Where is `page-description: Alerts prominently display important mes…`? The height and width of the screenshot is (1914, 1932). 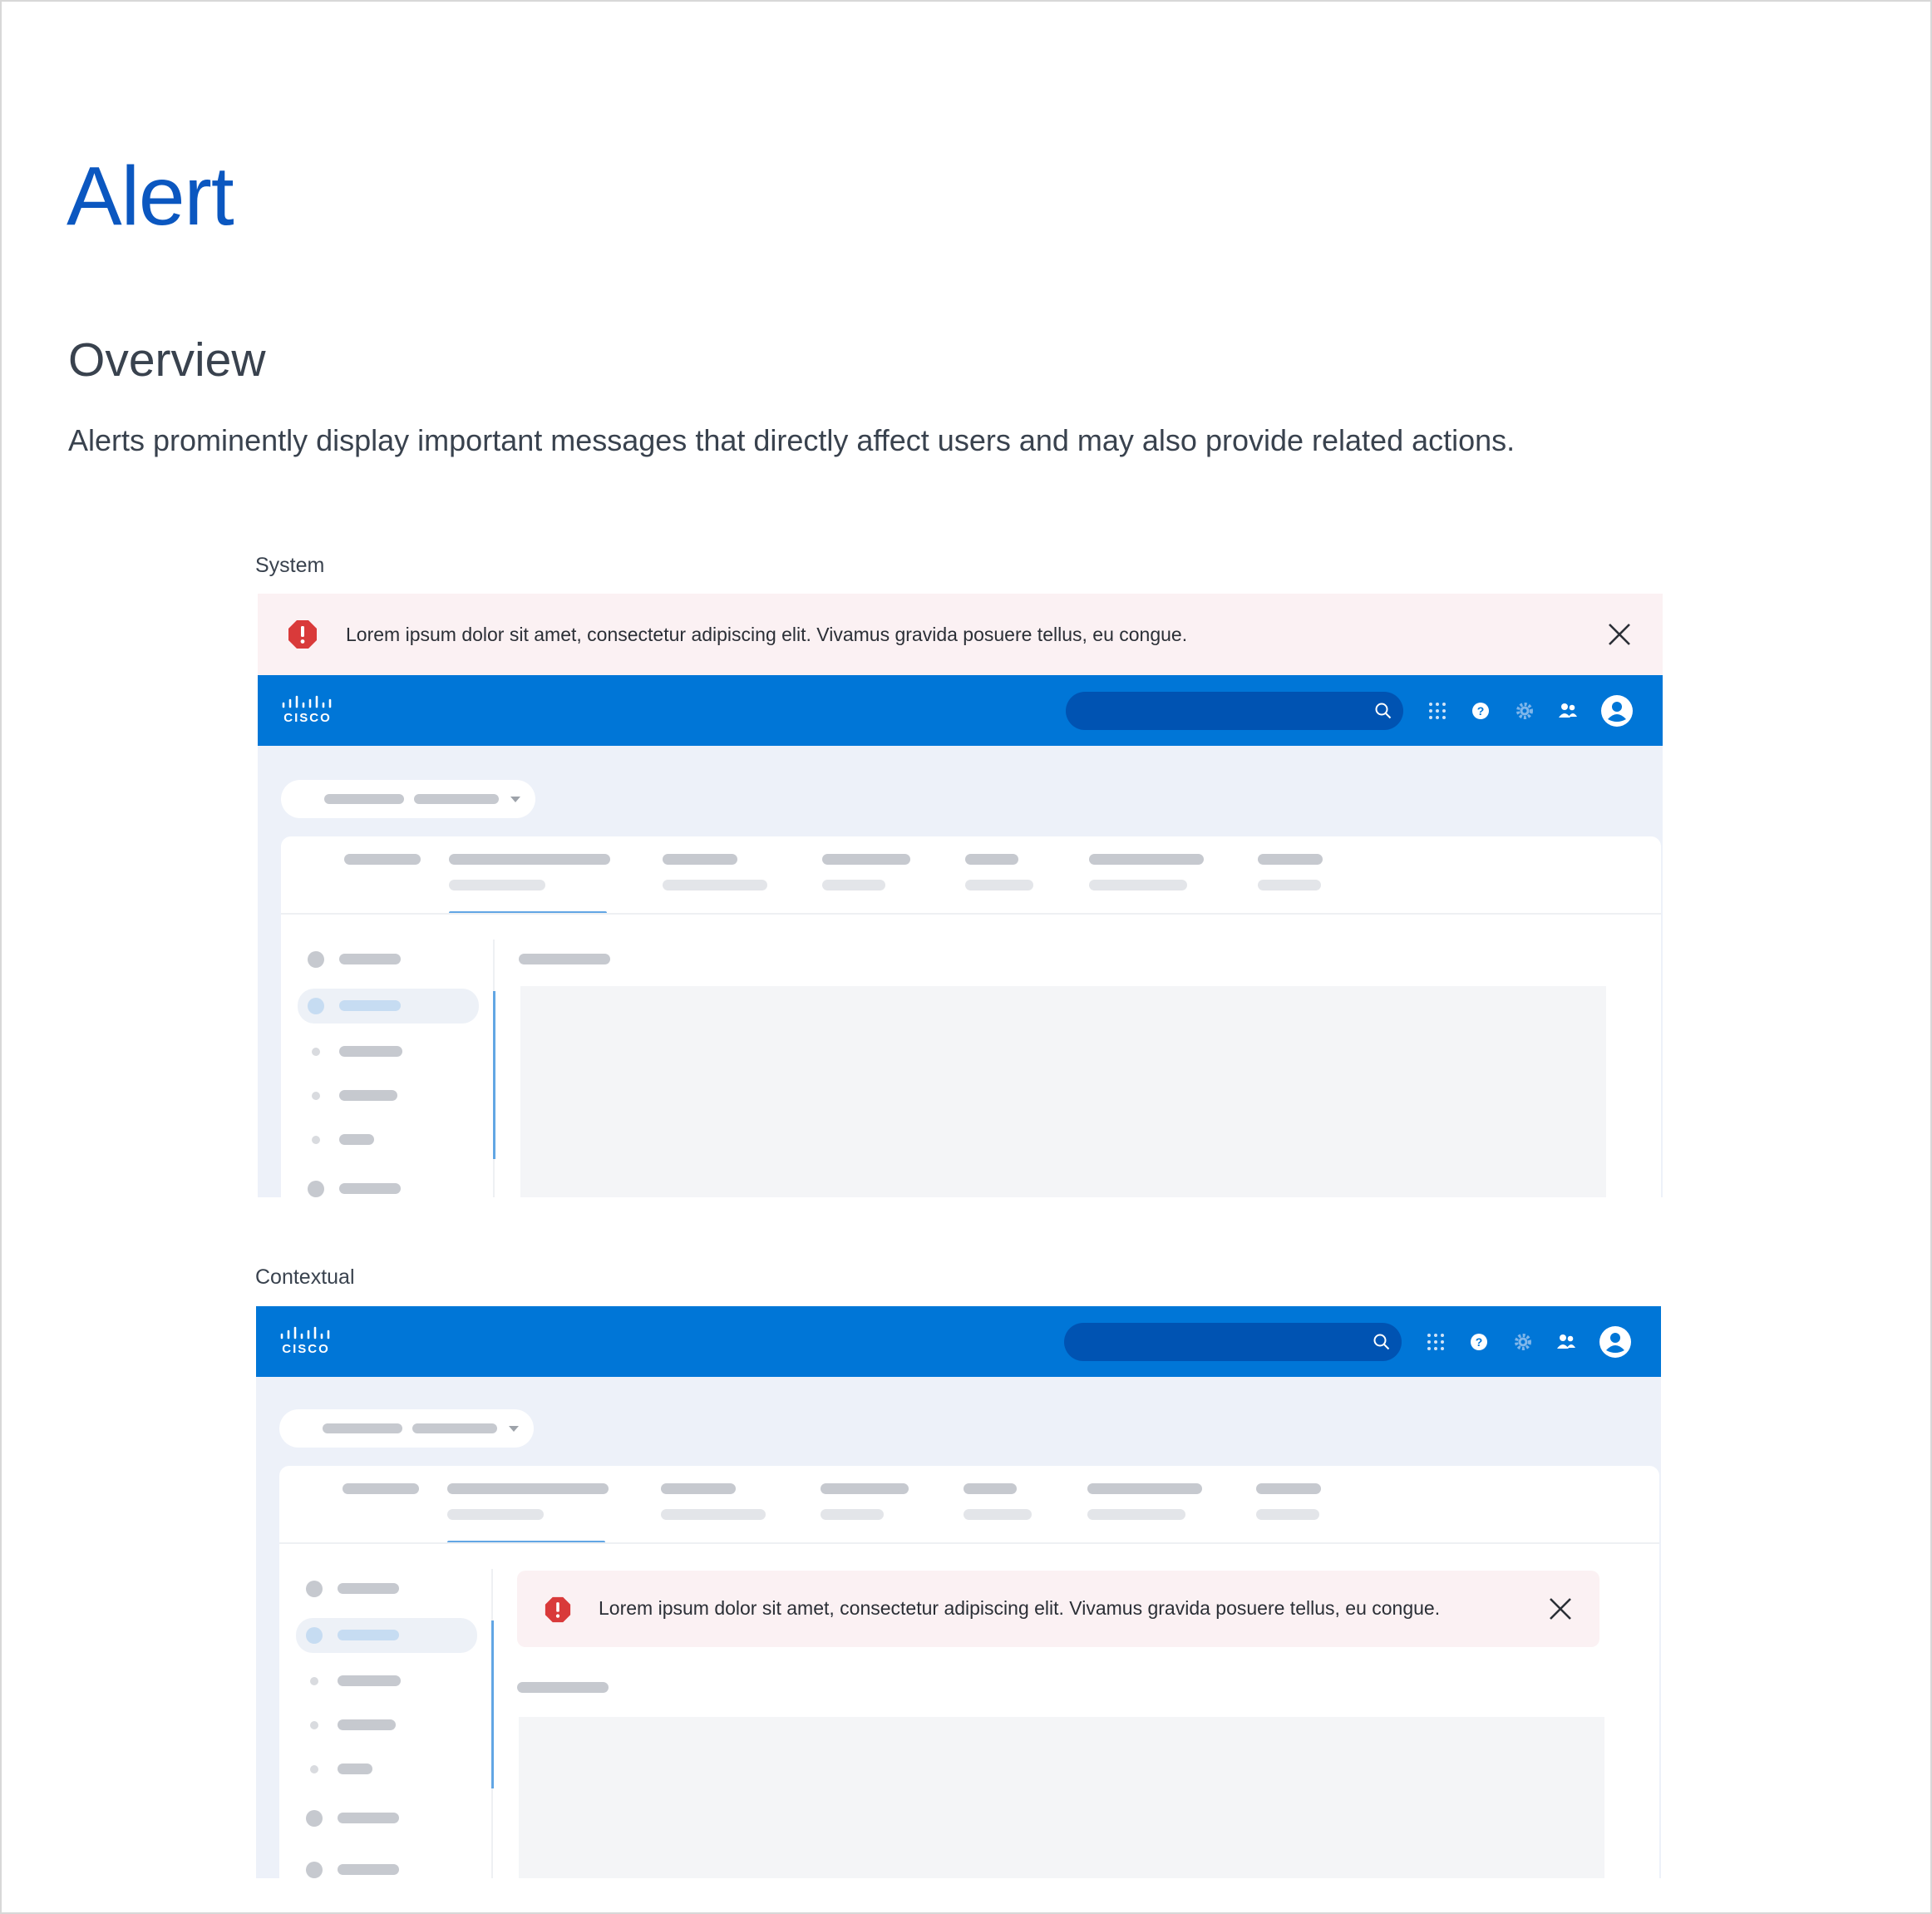 page-description: Alerts prominently display important mes… is located at coordinates (792, 440).